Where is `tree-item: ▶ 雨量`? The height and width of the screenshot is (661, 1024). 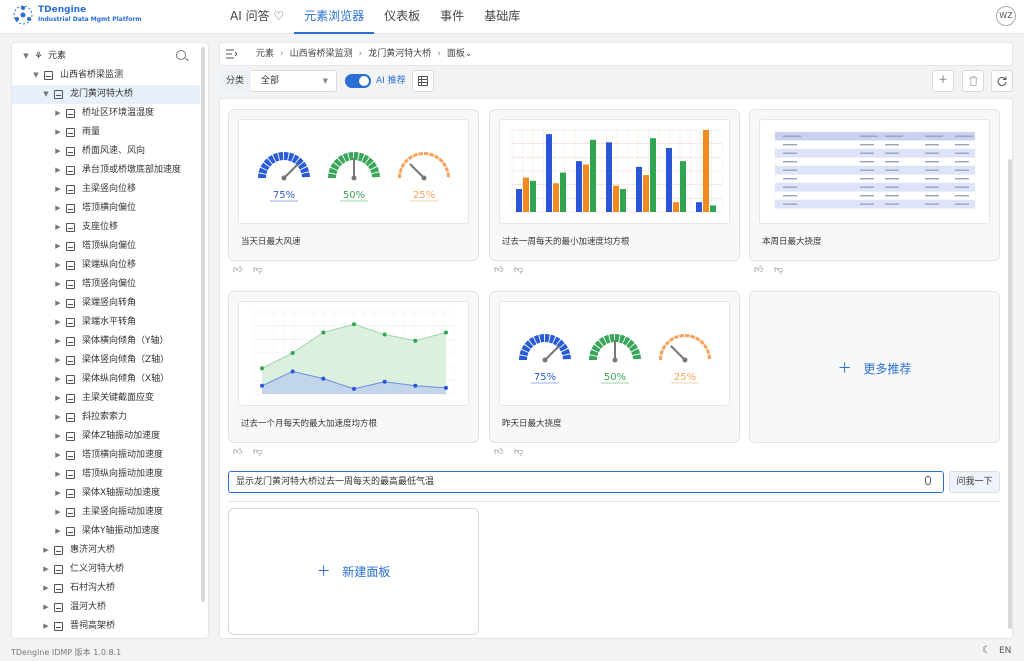
tree-item: ▶ 雨量 is located at coordinates (106, 132).